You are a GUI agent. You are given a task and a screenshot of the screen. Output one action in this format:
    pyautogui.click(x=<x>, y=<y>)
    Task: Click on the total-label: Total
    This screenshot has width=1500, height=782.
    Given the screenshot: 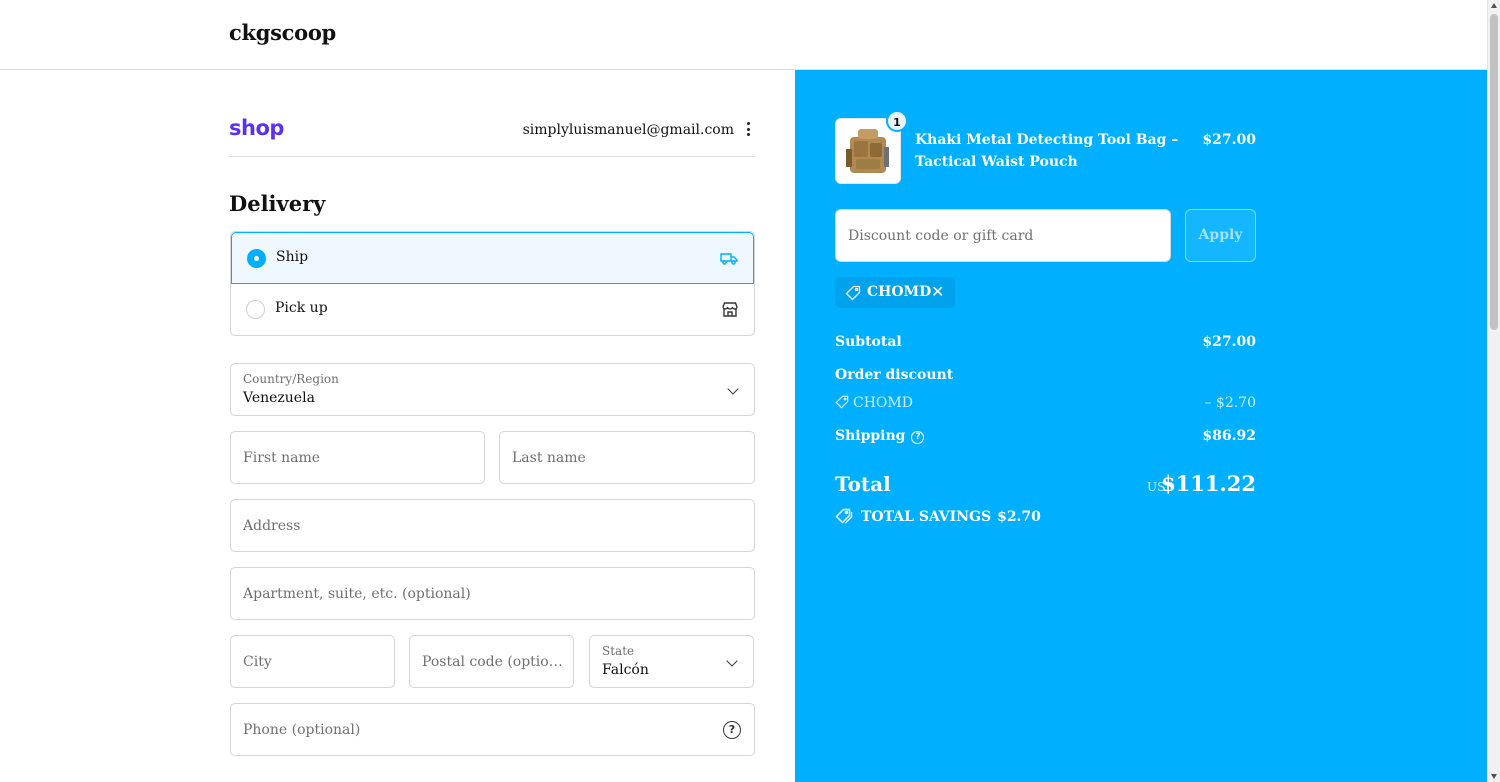 What is the action you would take?
    pyautogui.click(x=863, y=484)
    